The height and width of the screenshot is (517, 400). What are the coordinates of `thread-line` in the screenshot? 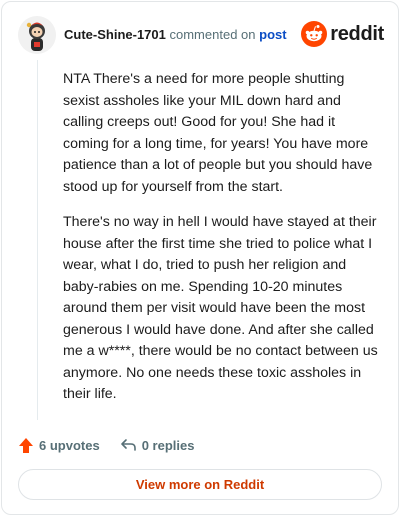 It's located at (37, 240).